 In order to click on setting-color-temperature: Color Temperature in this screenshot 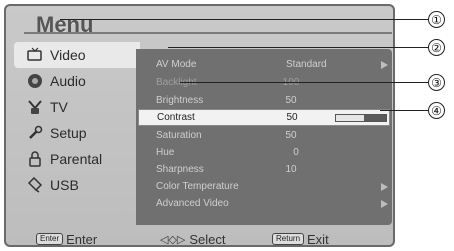, I will do `click(264, 186)`.